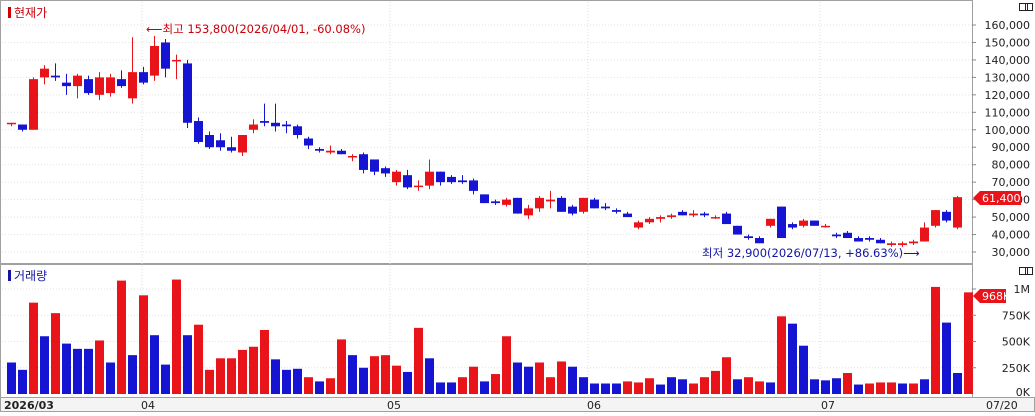 The width and height of the screenshot is (1035, 416). Describe the element at coordinates (30, 276) in the screenshot. I see `volume-pane-title: 거래량` at that location.